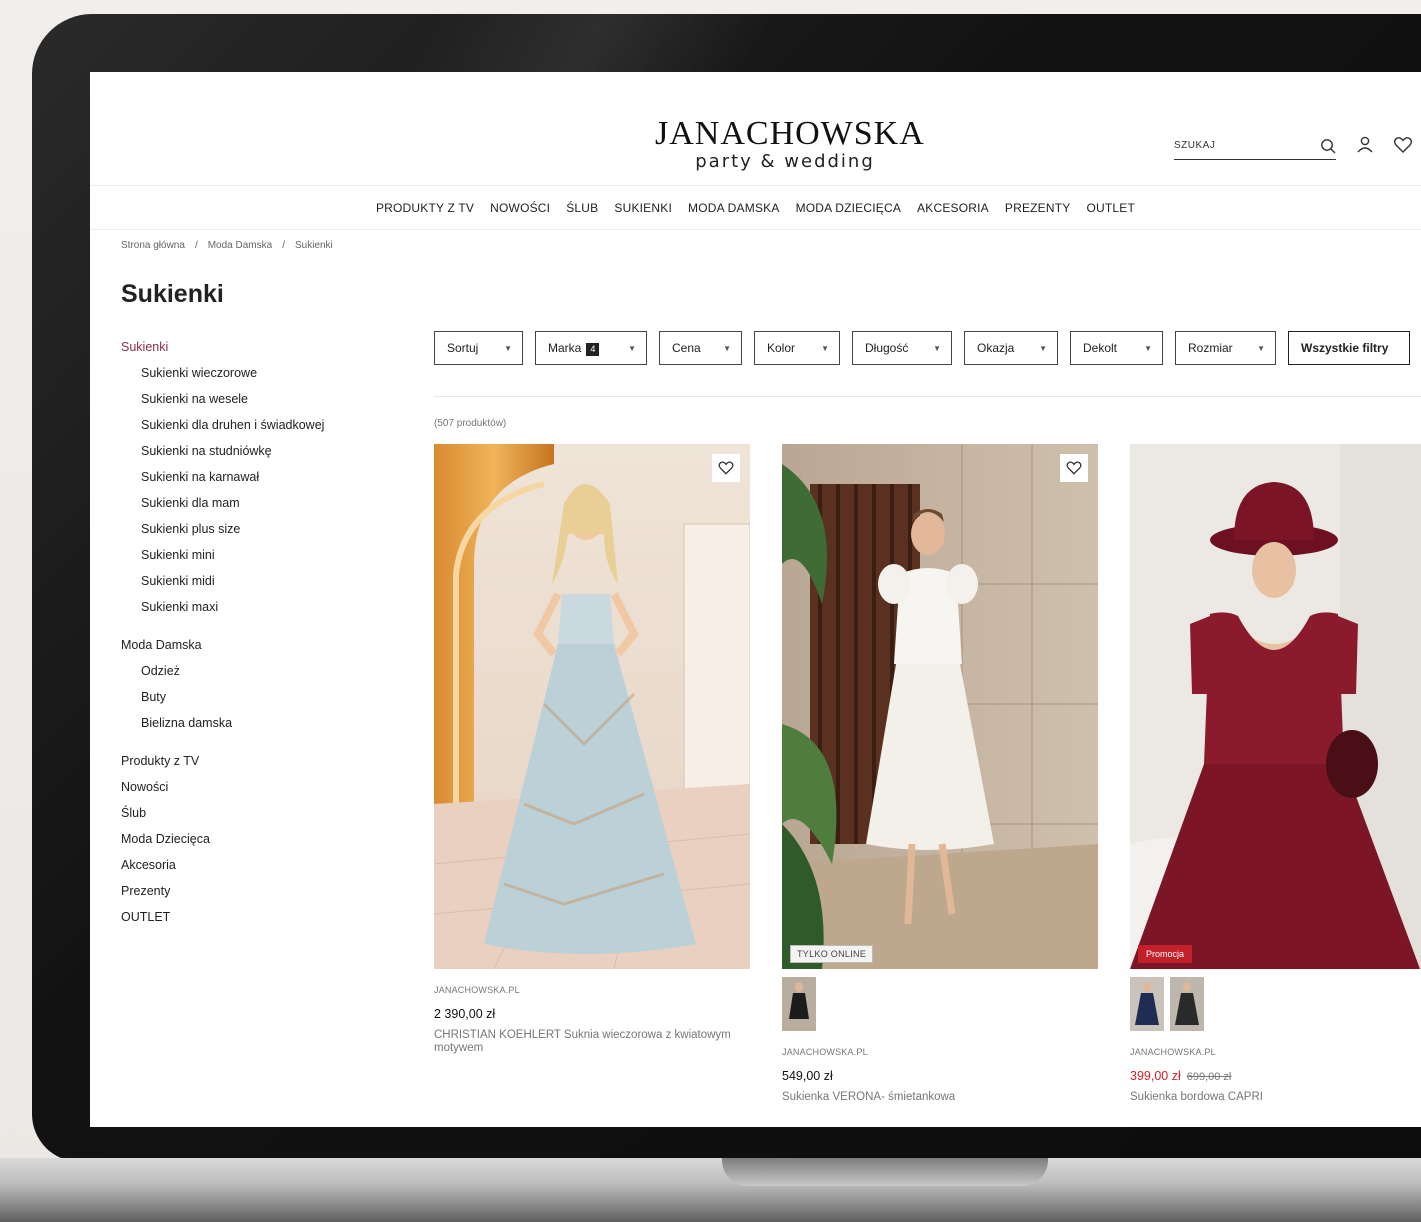 This screenshot has height=1222, width=1421. What do you see at coordinates (1155, 1076) in the screenshot?
I see `sale-price: 399,00 zł` at bounding box center [1155, 1076].